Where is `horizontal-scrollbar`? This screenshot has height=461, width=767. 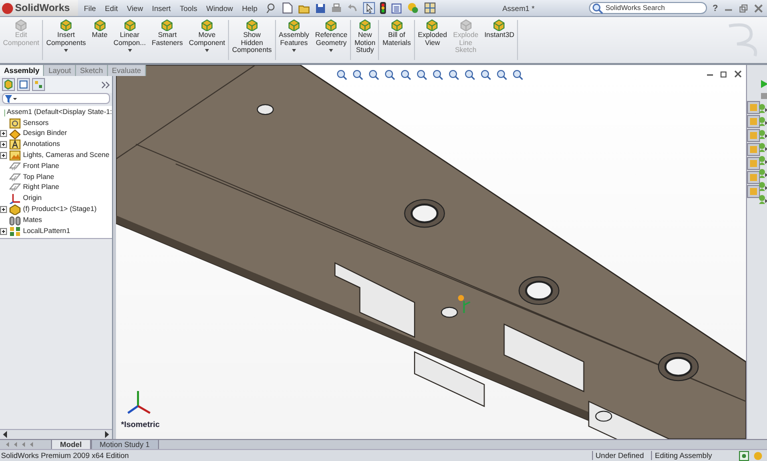
horizontal-scrollbar is located at coordinates (56, 434).